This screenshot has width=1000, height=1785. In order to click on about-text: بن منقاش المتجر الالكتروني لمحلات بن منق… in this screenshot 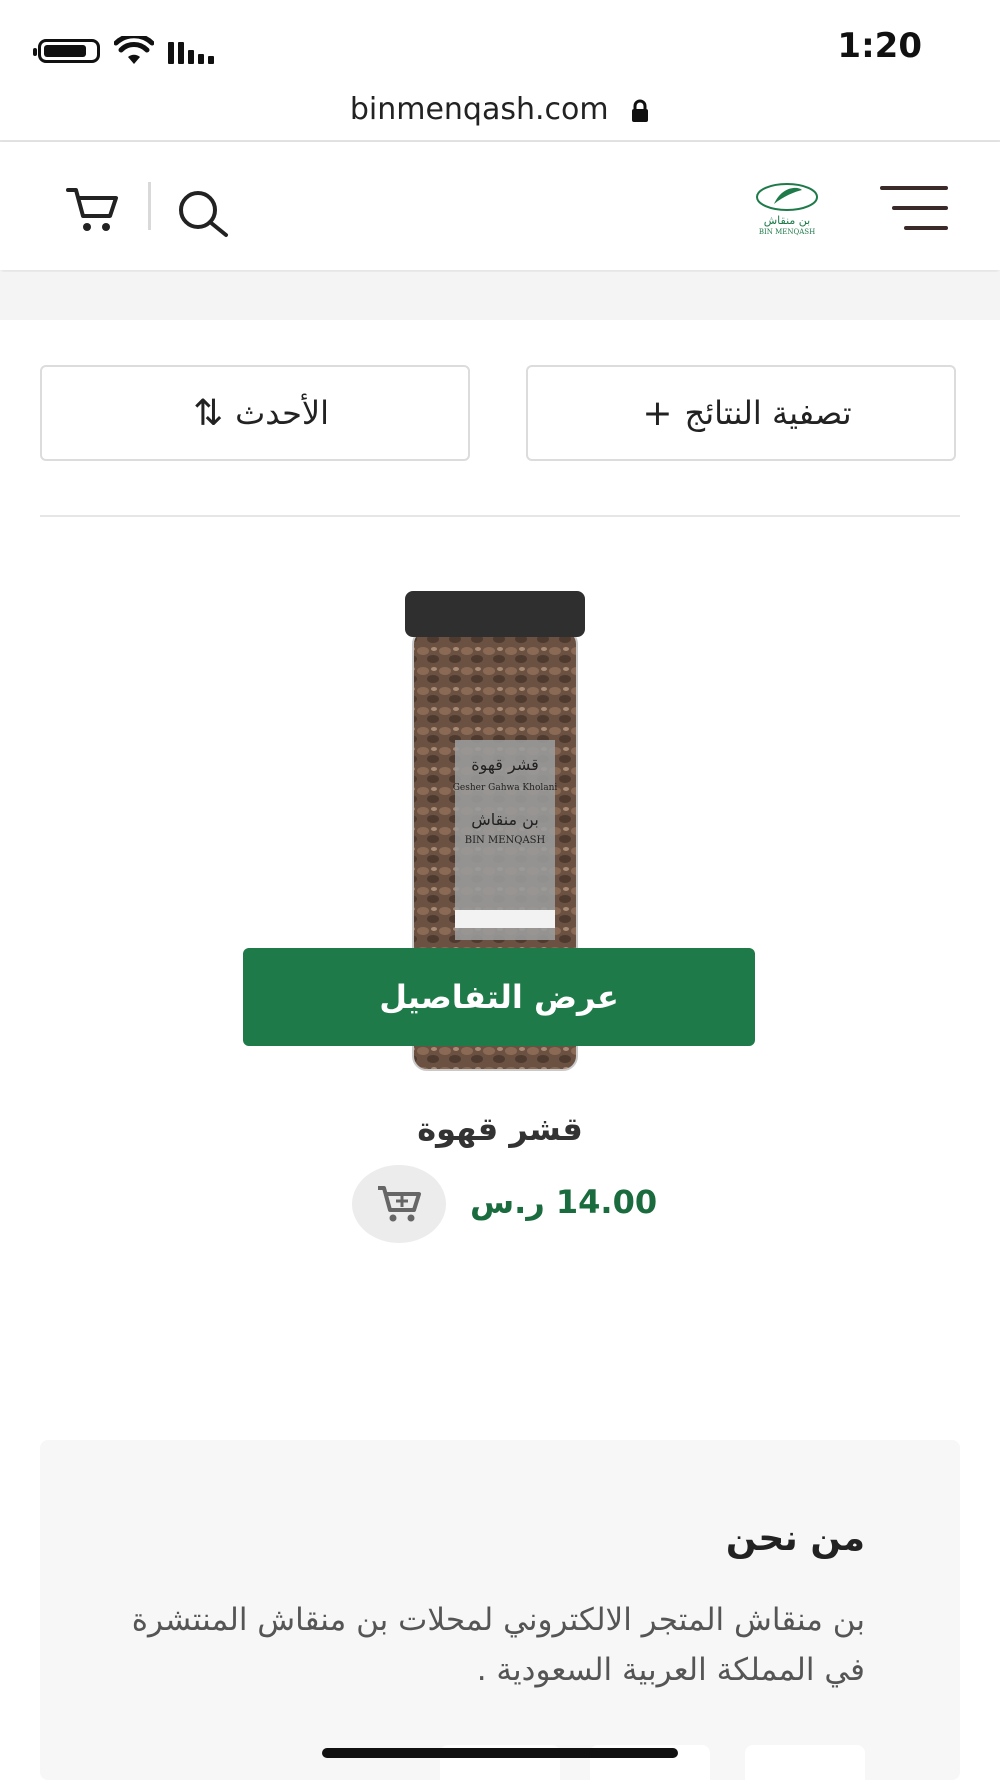, I will do `click(498, 1645)`.